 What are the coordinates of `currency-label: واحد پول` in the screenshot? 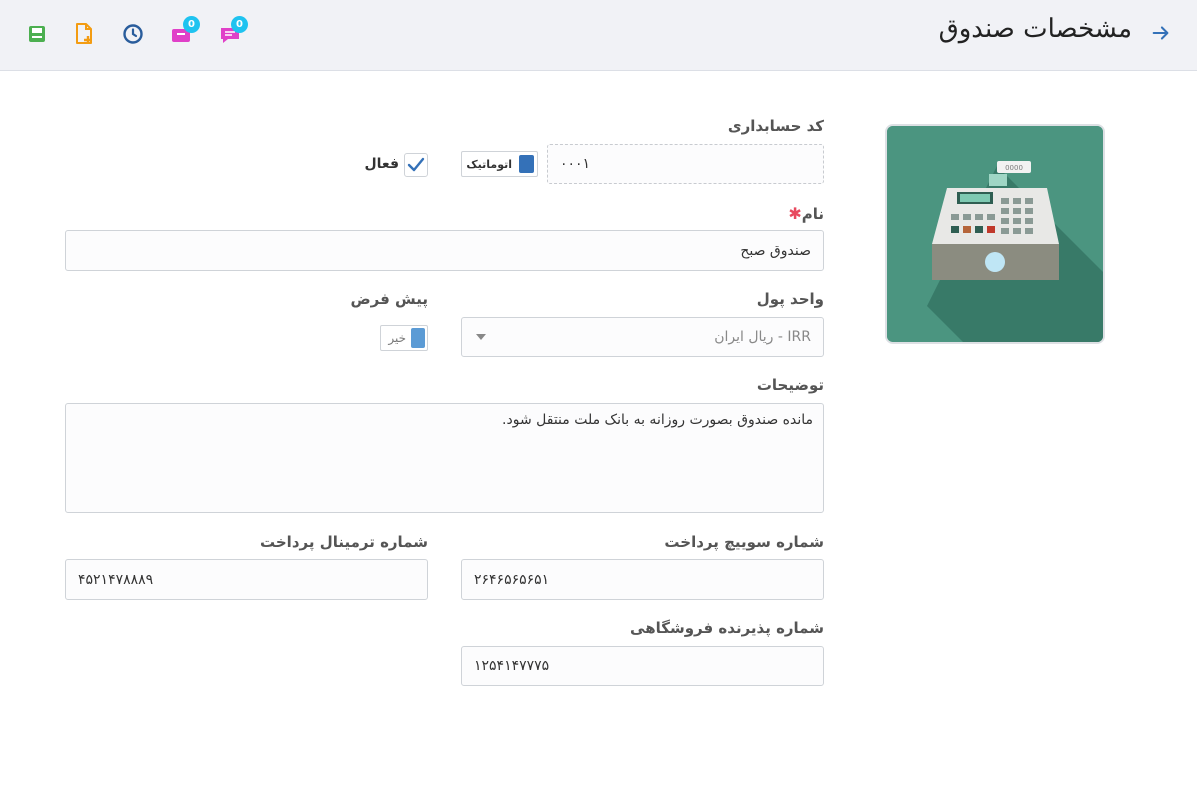 It's located at (790, 299).